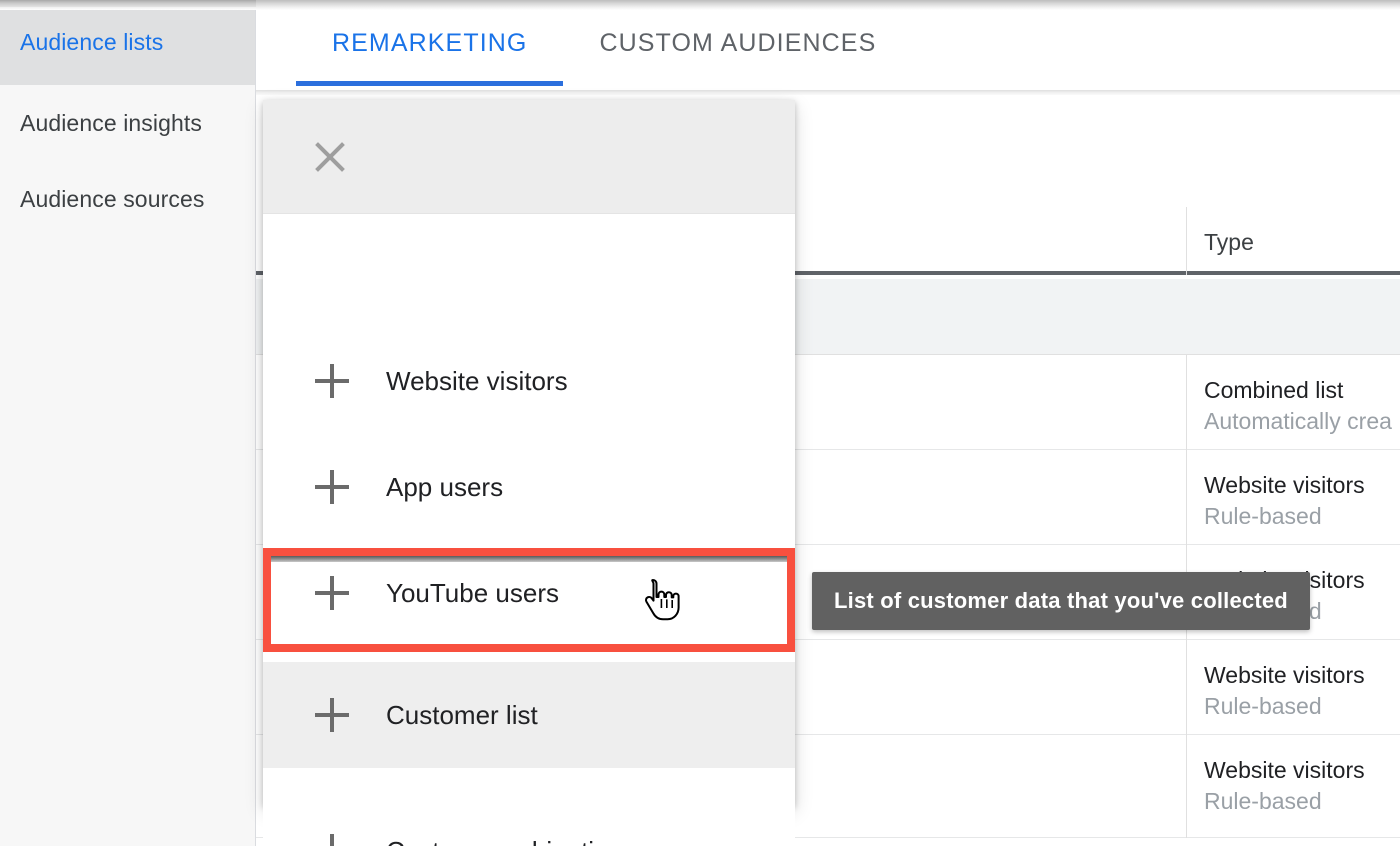  I want to click on dropdown-item-customer-list: Customer list, so click(529, 715).